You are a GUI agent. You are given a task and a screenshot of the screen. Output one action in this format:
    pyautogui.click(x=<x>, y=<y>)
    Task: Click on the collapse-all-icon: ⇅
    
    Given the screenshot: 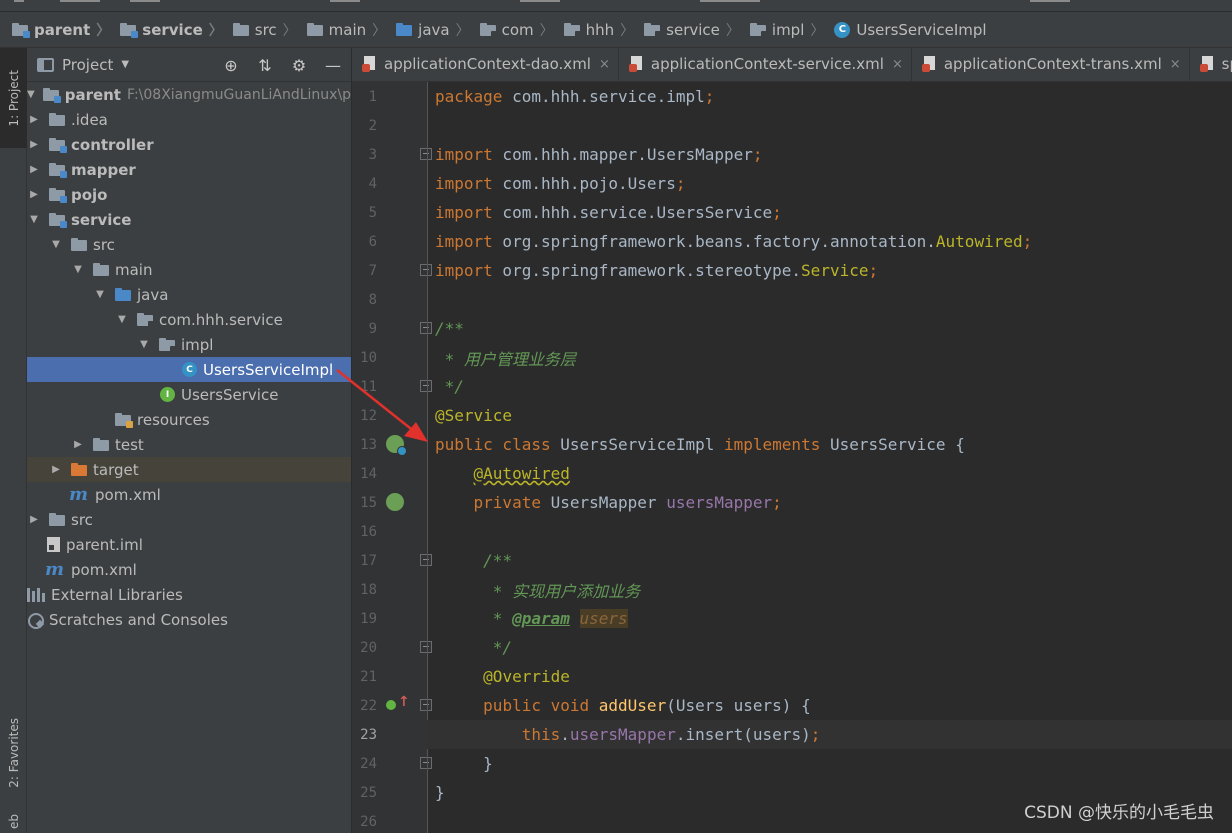 What is the action you would take?
    pyautogui.click(x=265, y=65)
    